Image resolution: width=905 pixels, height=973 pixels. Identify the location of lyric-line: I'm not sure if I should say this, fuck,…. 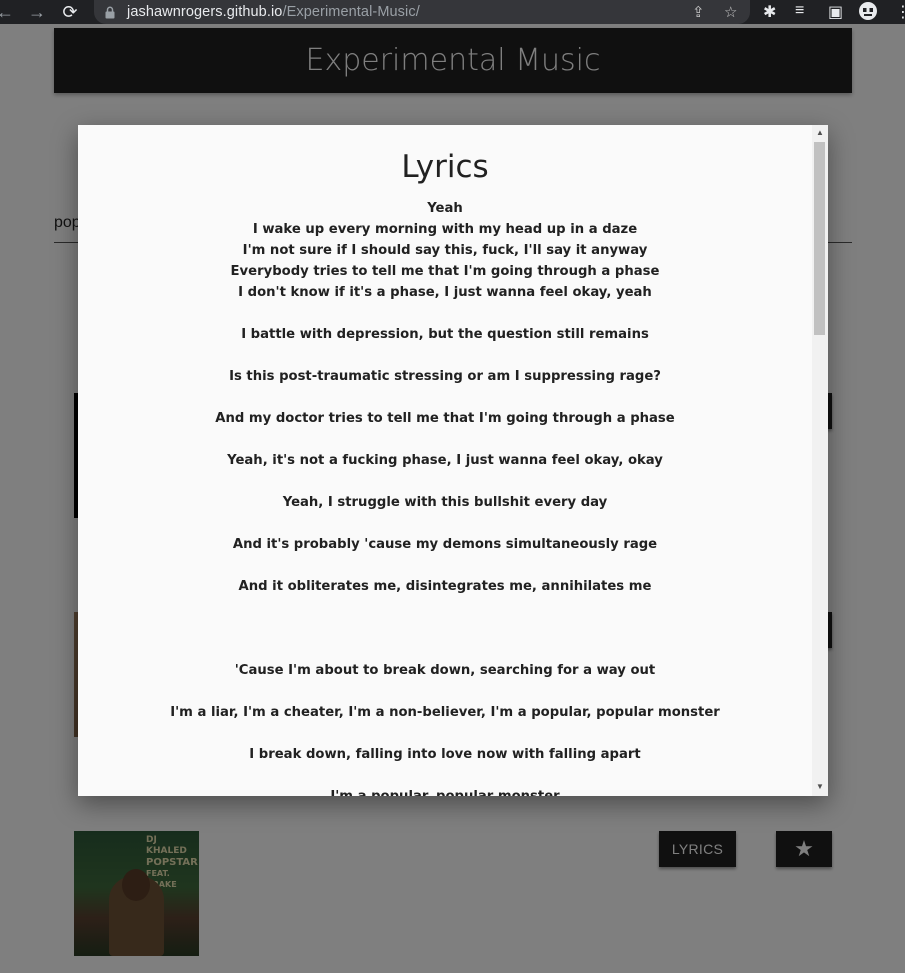
(445, 250).